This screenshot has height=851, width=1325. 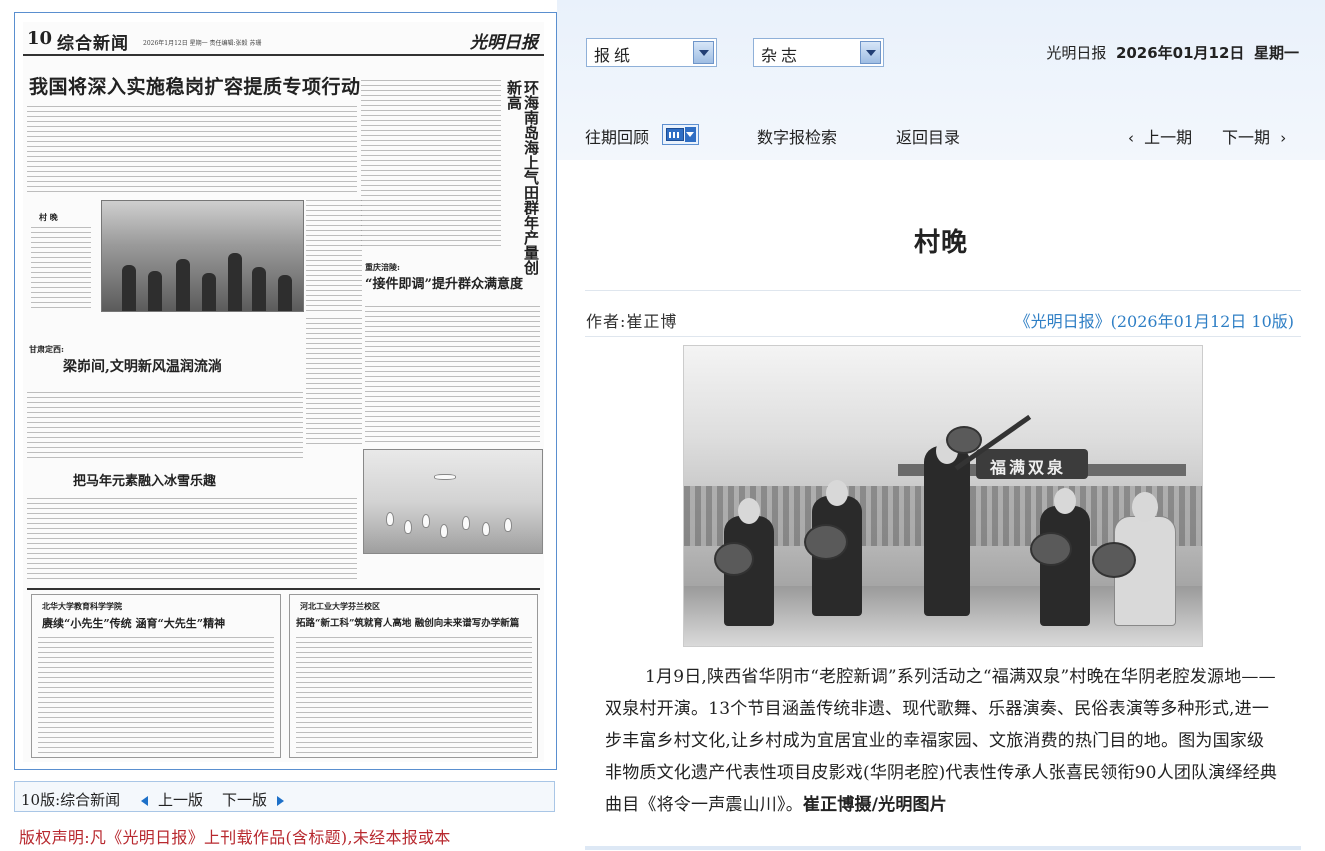 What do you see at coordinates (93, 44) in the screenshot?
I see `paper-section-name: 综合新闻` at bounding box center [93, 44].